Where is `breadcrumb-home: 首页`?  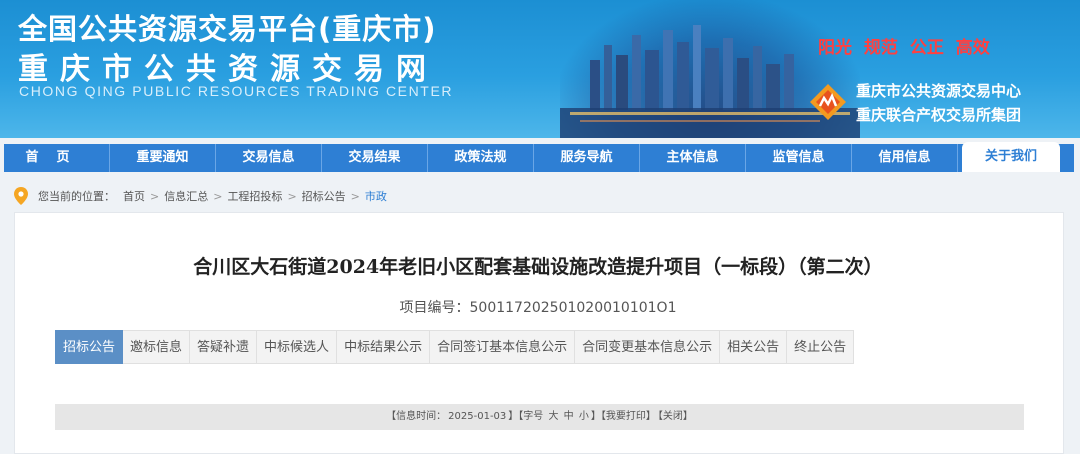
breadcrumb-home: 首页 is located at coordinates (134, 196).